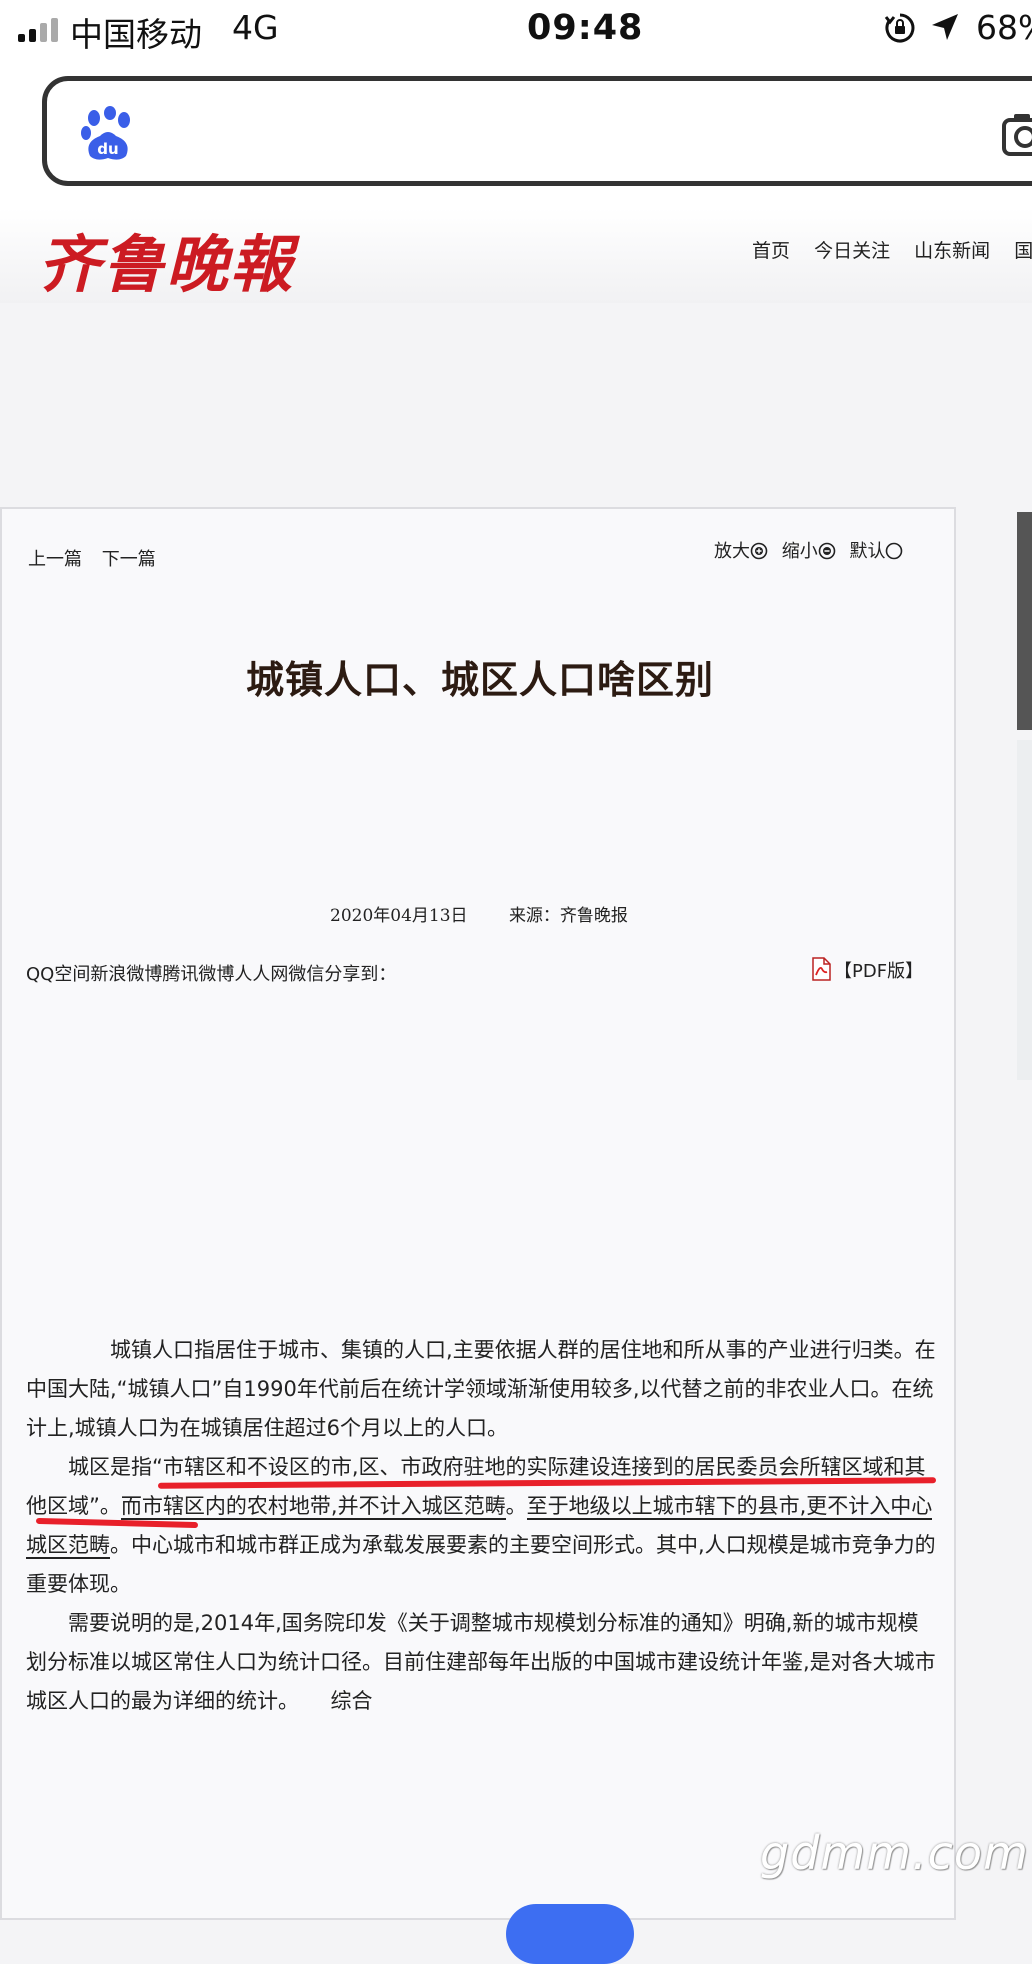  Describe the element at coordinates (894, 551) in the screenshot. I see `circle-icon` at that location.